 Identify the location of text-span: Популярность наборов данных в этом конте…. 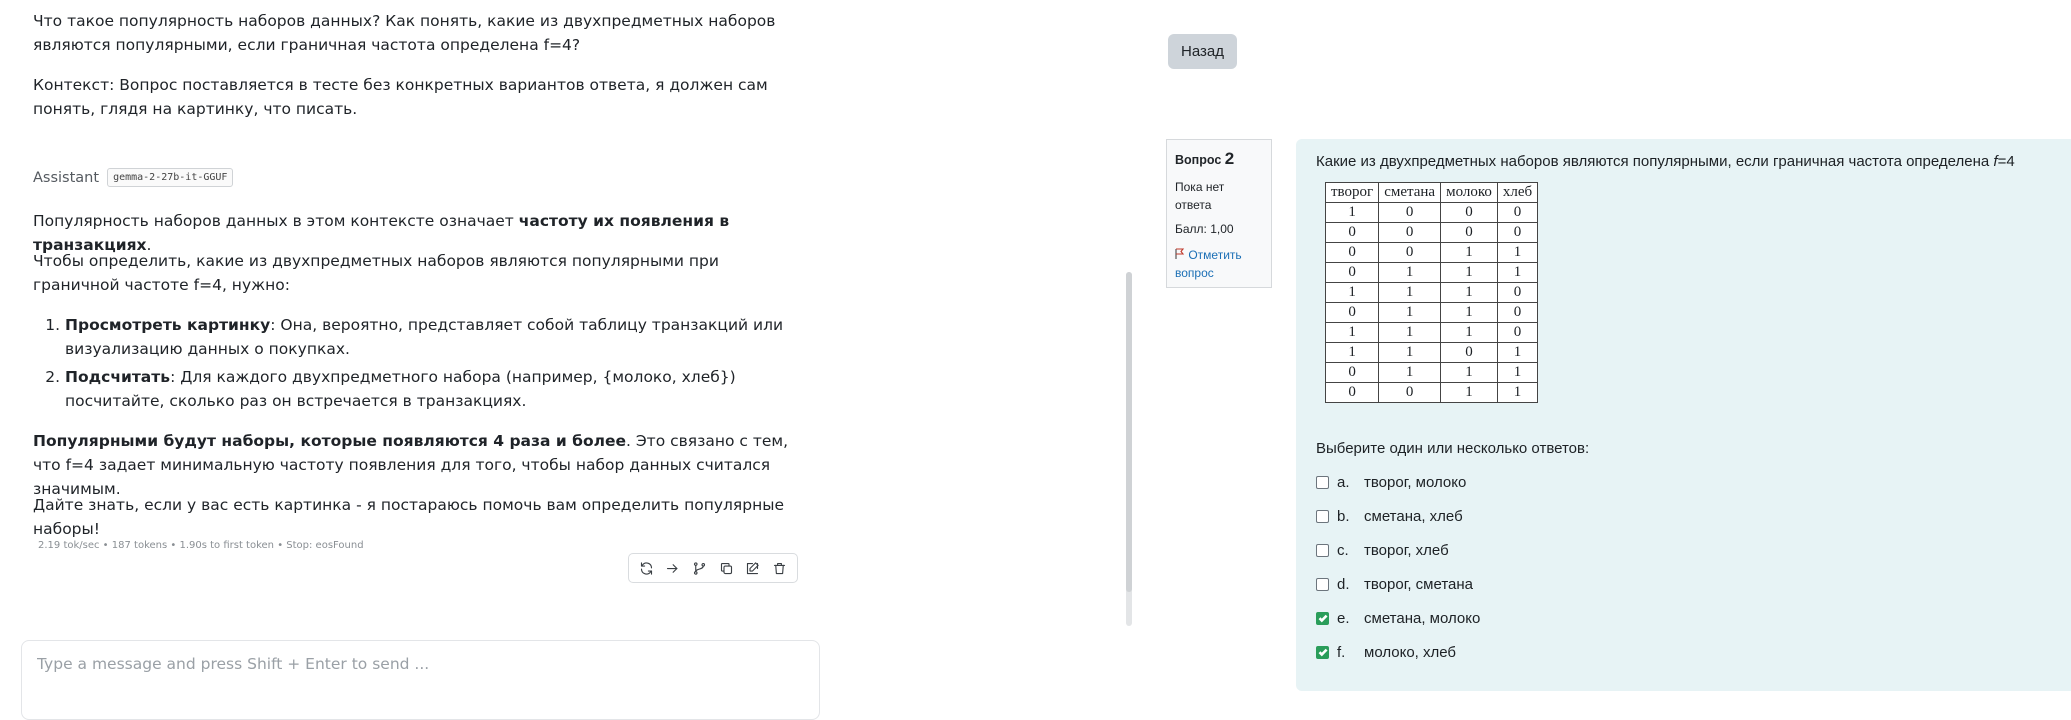
(276, 221).